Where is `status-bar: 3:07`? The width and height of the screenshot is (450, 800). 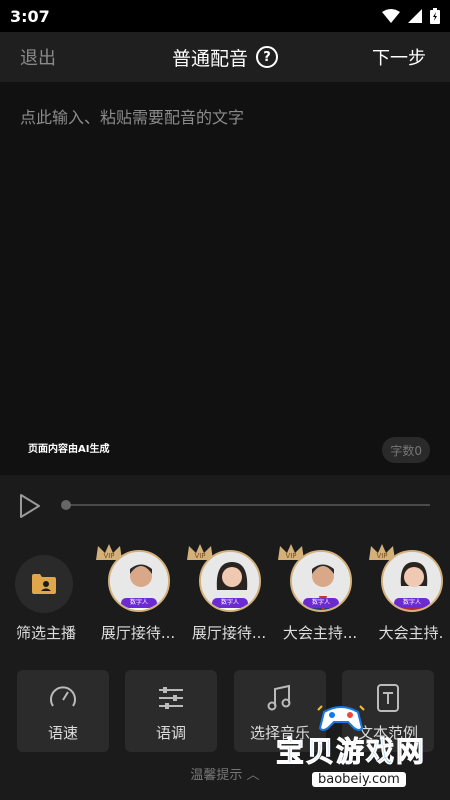 status-bar: 3:07 is located at coordinates (225, 16).